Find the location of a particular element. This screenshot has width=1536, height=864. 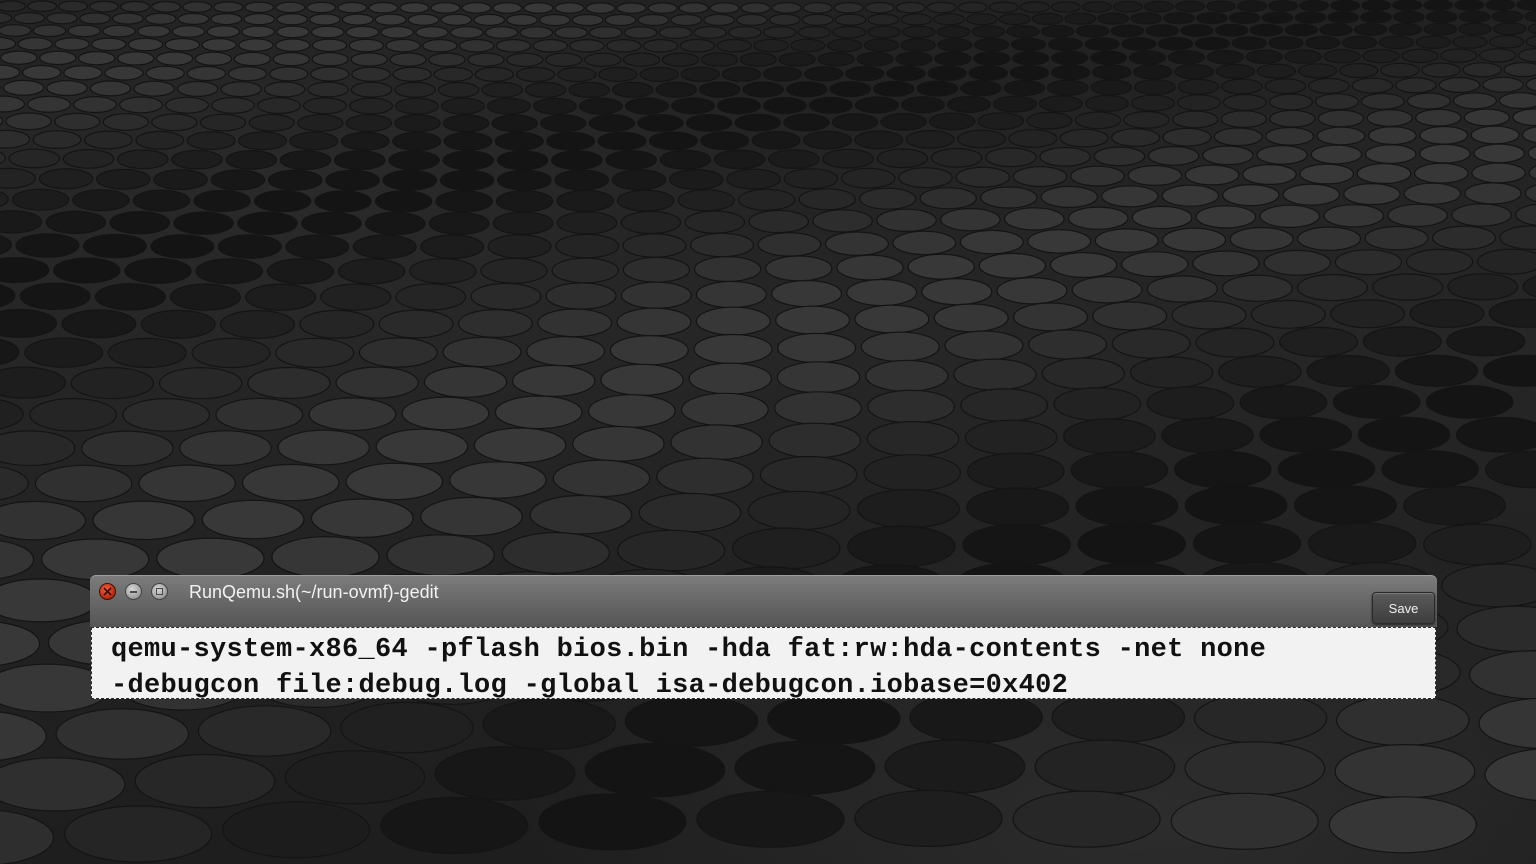

maximize-button is located at coordinates (159, 591).